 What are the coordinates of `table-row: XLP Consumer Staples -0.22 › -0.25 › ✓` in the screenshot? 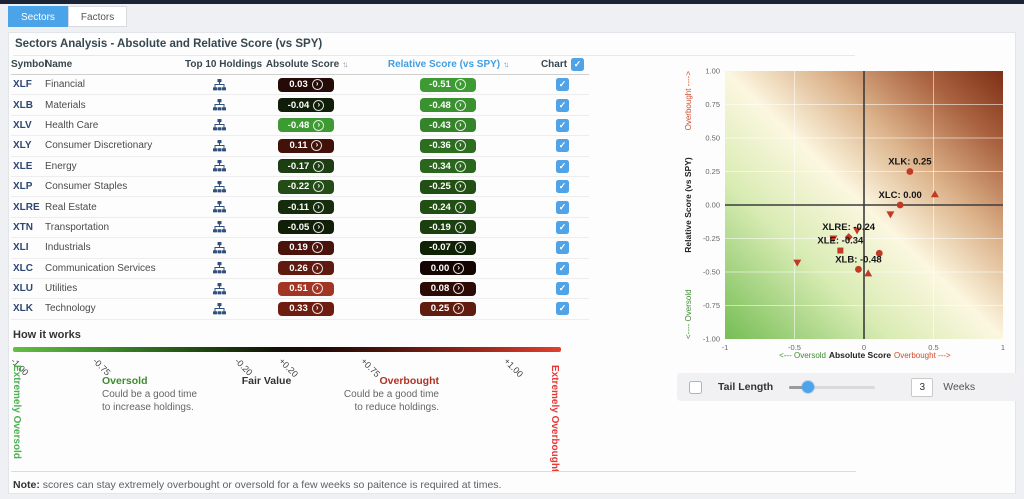 It's located at (300, 187).